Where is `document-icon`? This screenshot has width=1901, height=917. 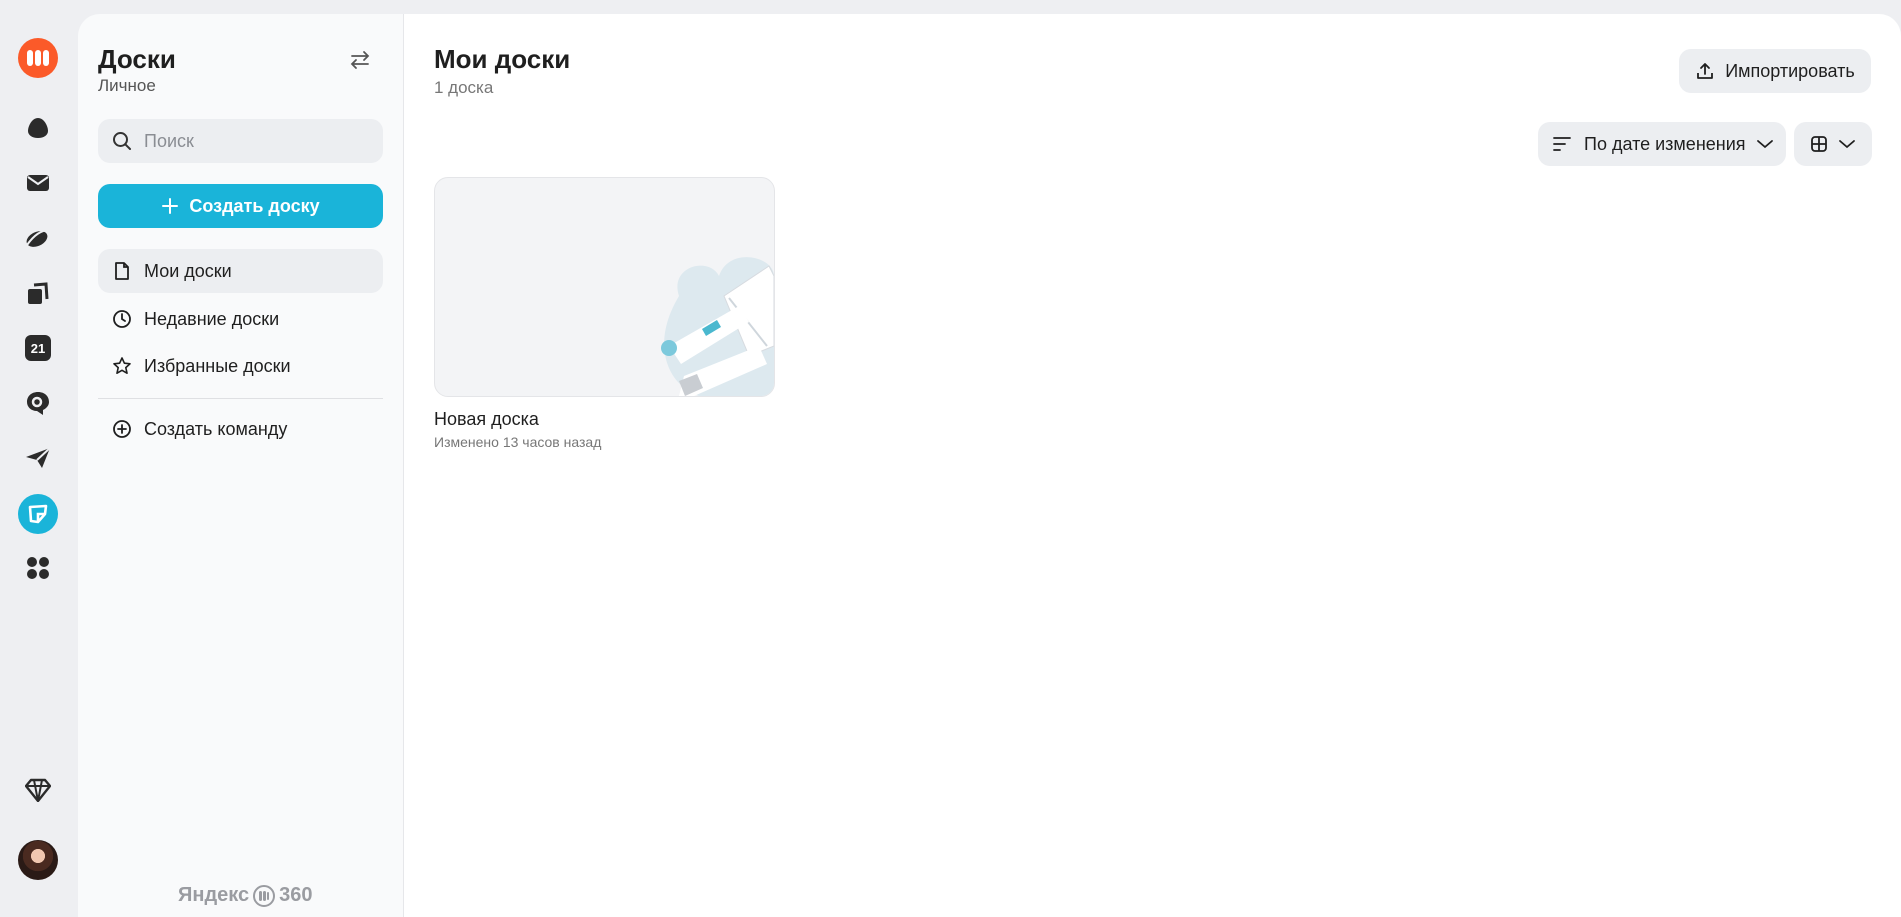
document-icon is located at coordinates (122, 271).